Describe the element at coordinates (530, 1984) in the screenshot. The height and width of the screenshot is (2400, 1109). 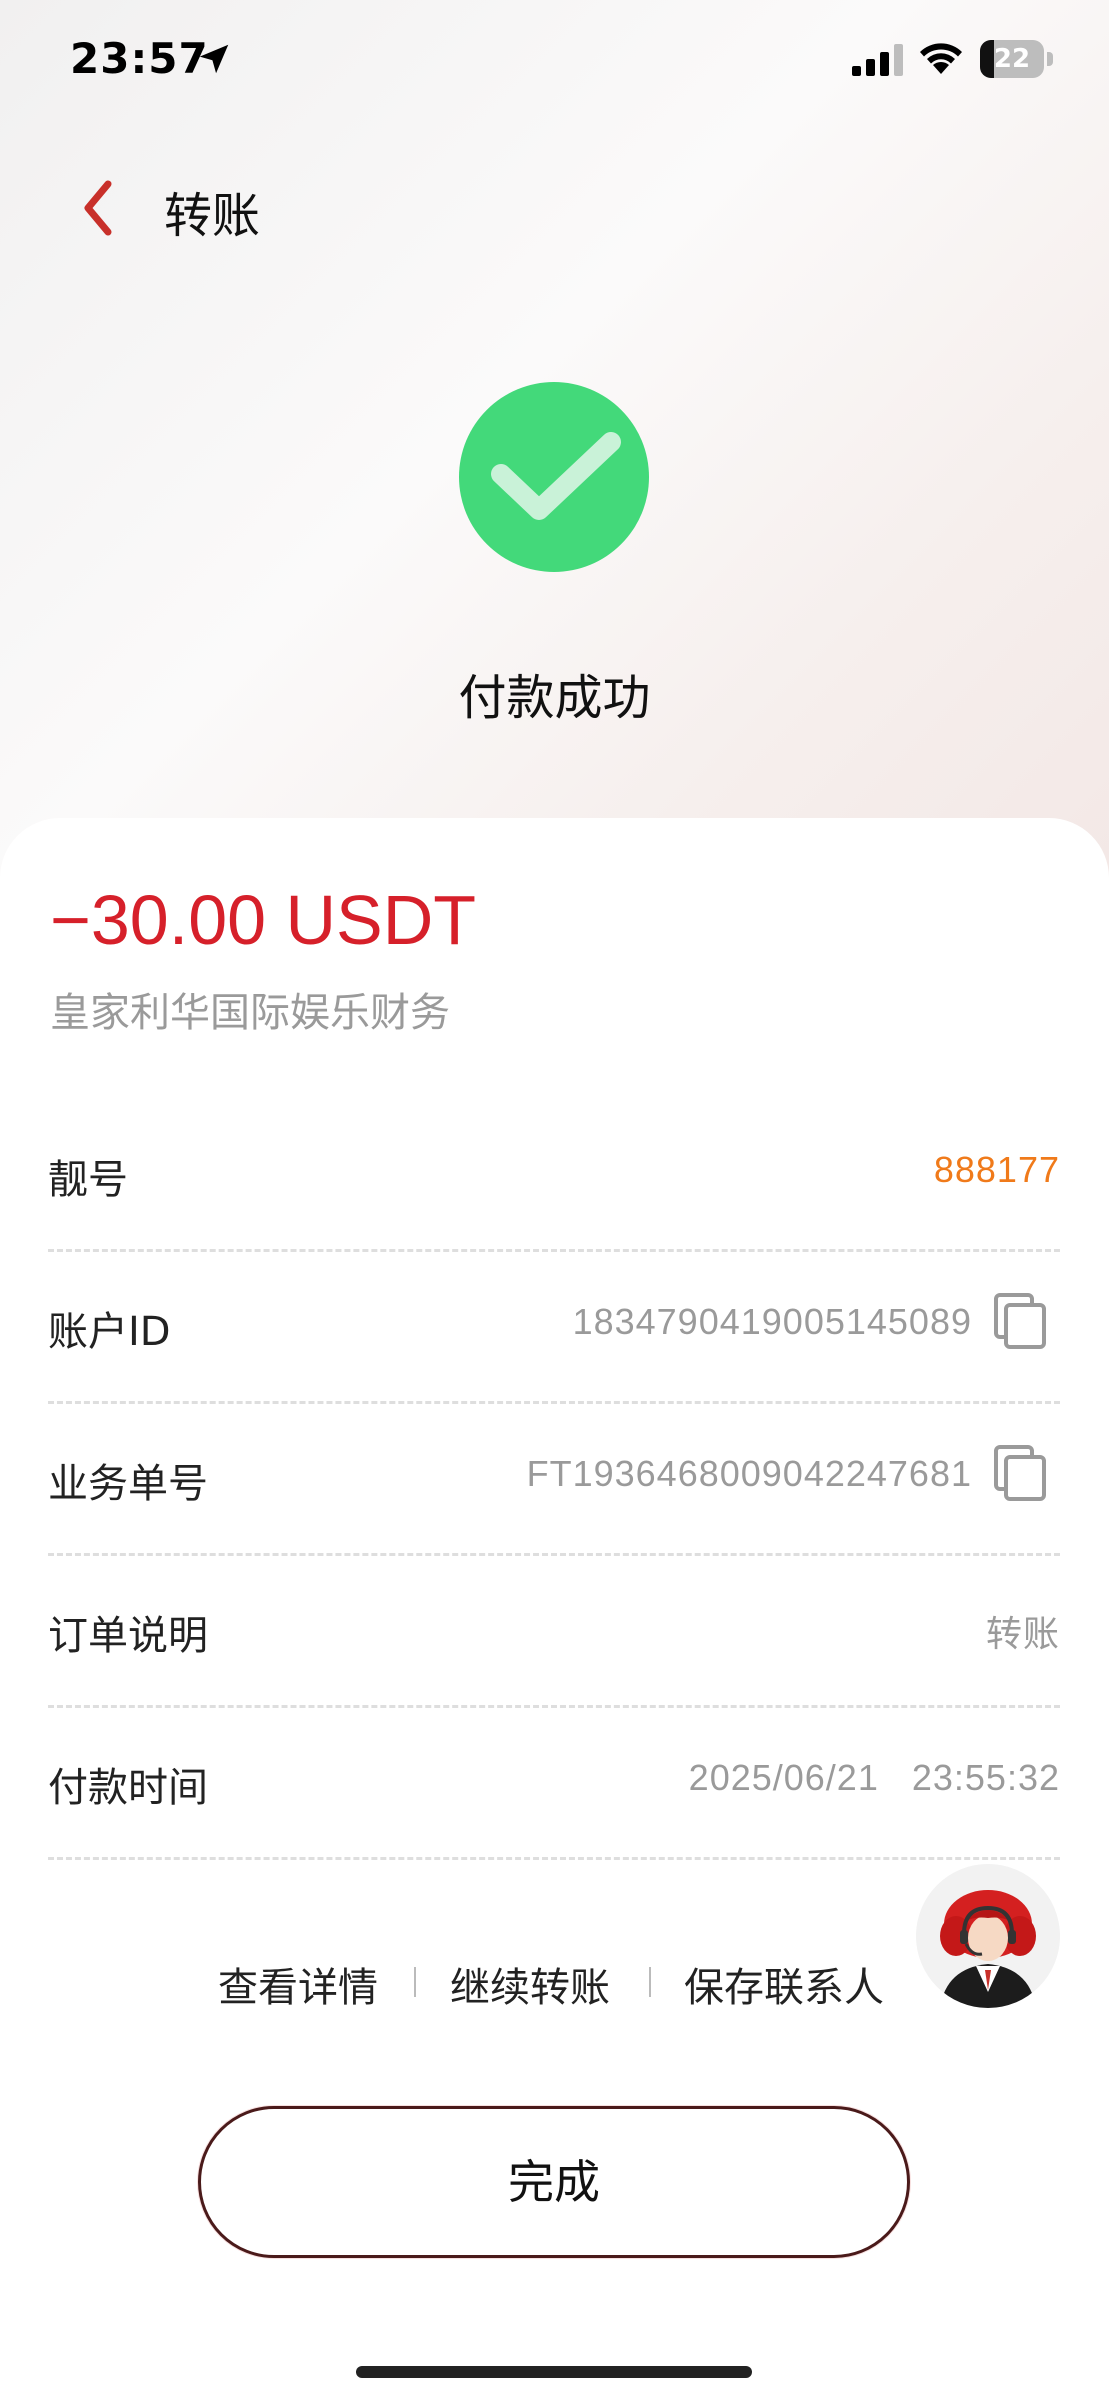
I see `continue-transfer-link: 继续转账` at that location.